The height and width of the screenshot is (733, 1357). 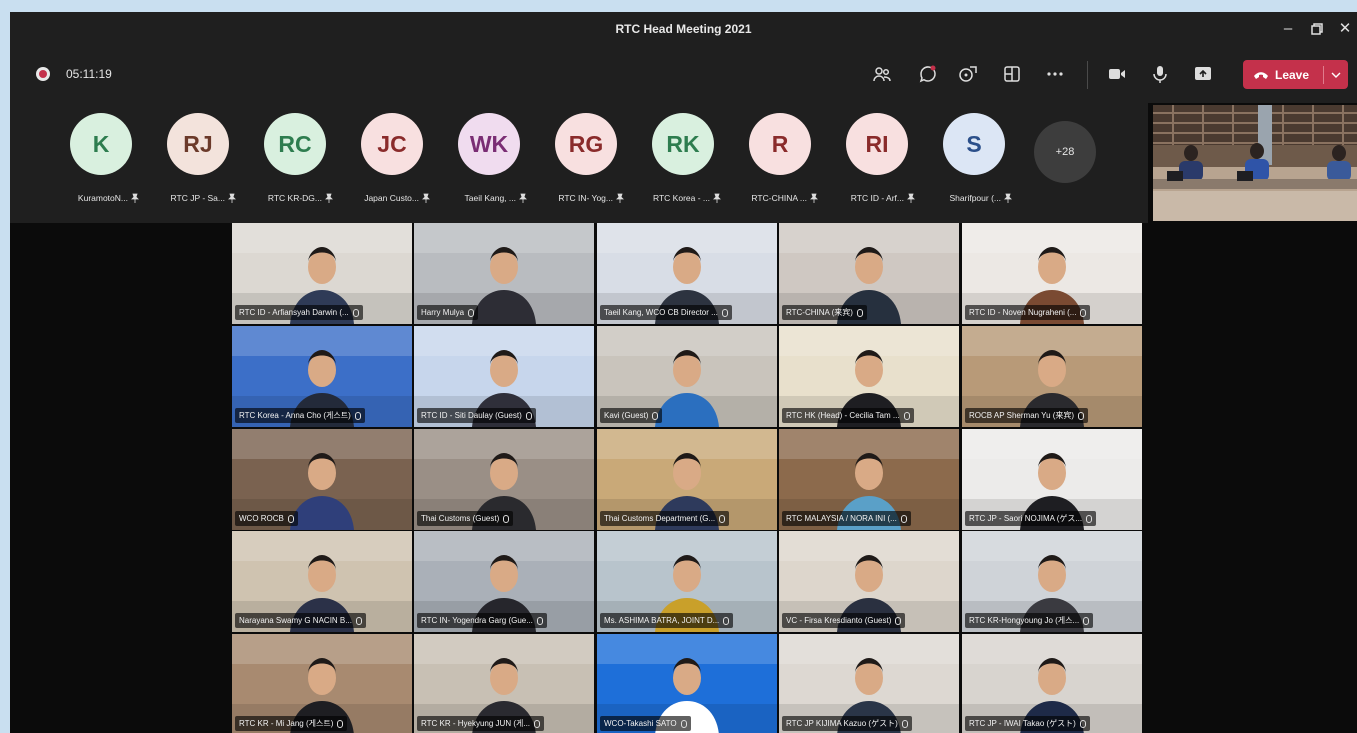 What do you see at coordinates (1203, 74) in the screenshot?
I see `share-screen-icon` at bounding box center [1203, 74].